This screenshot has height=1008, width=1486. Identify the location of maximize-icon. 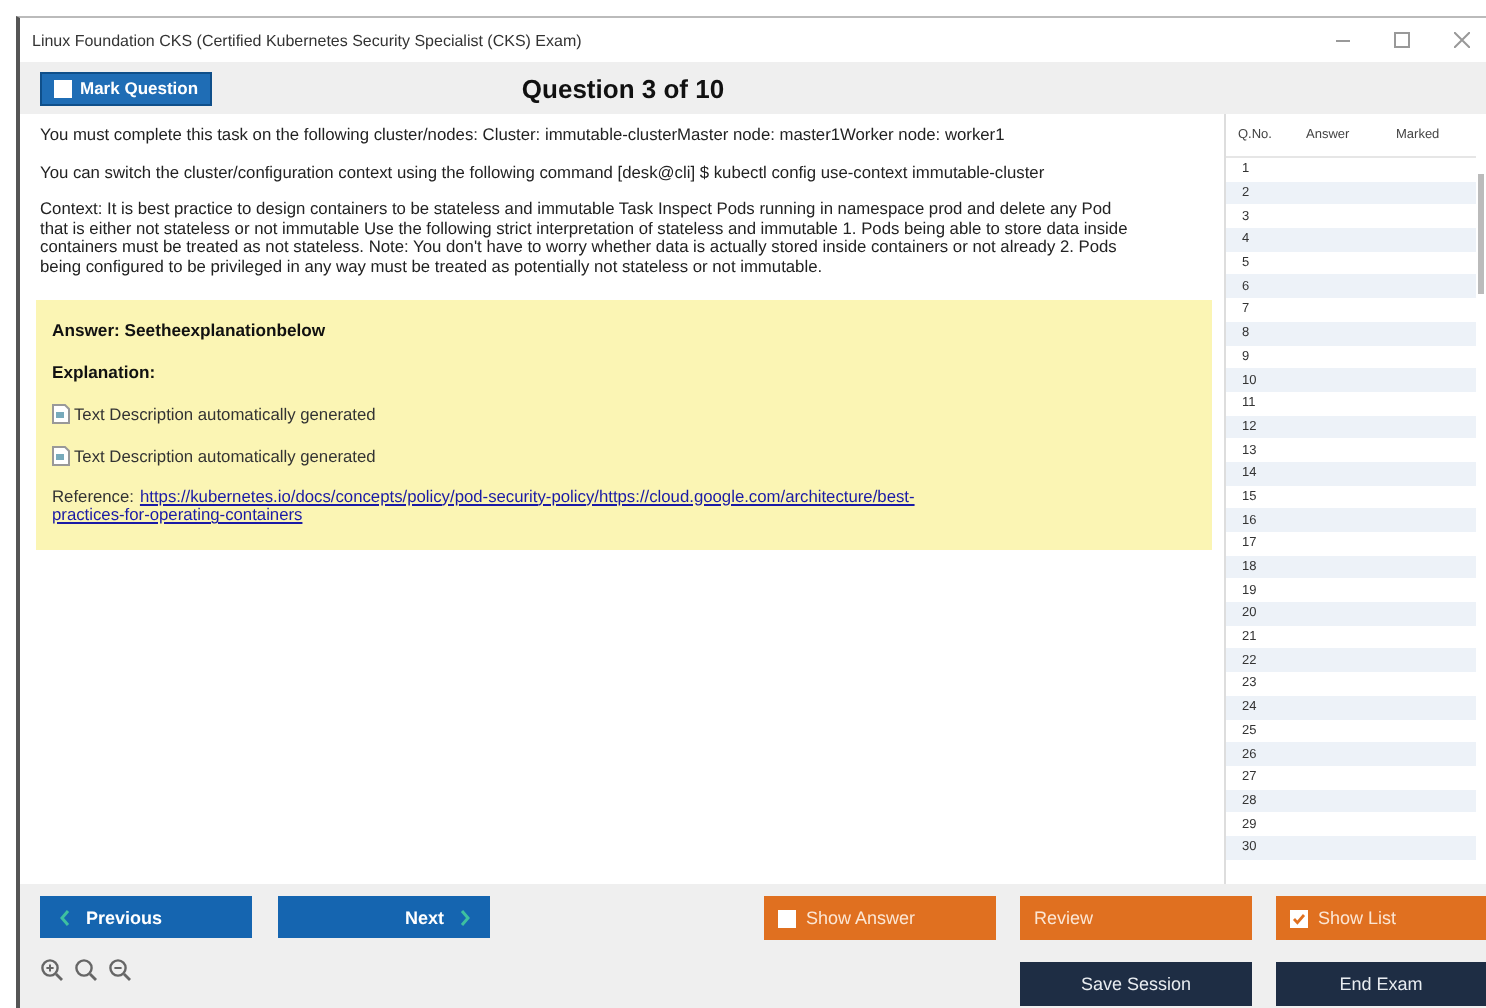
(1402, 40).